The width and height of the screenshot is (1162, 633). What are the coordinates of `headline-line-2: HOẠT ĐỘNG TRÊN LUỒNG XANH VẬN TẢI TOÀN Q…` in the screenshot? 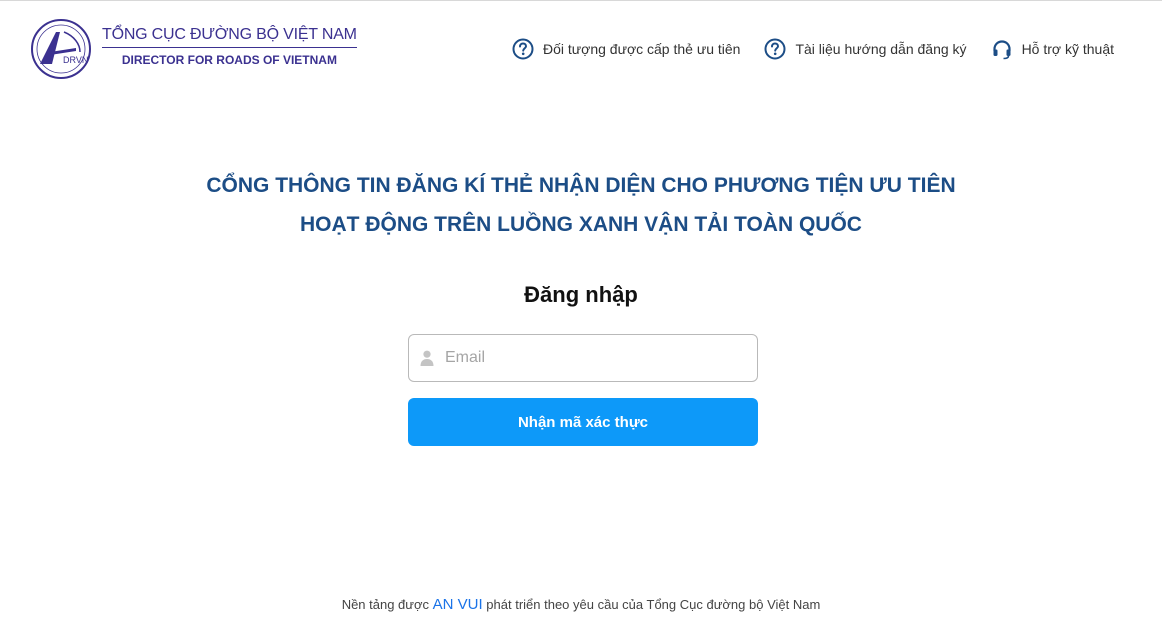 It's located at (581, 224).